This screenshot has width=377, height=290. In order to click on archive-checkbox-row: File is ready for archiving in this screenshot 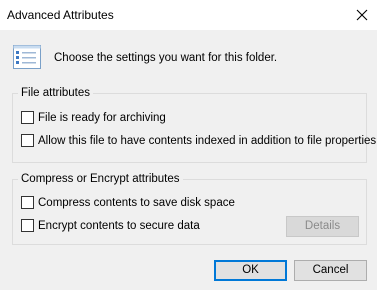, I will do `click(93, 117)`.